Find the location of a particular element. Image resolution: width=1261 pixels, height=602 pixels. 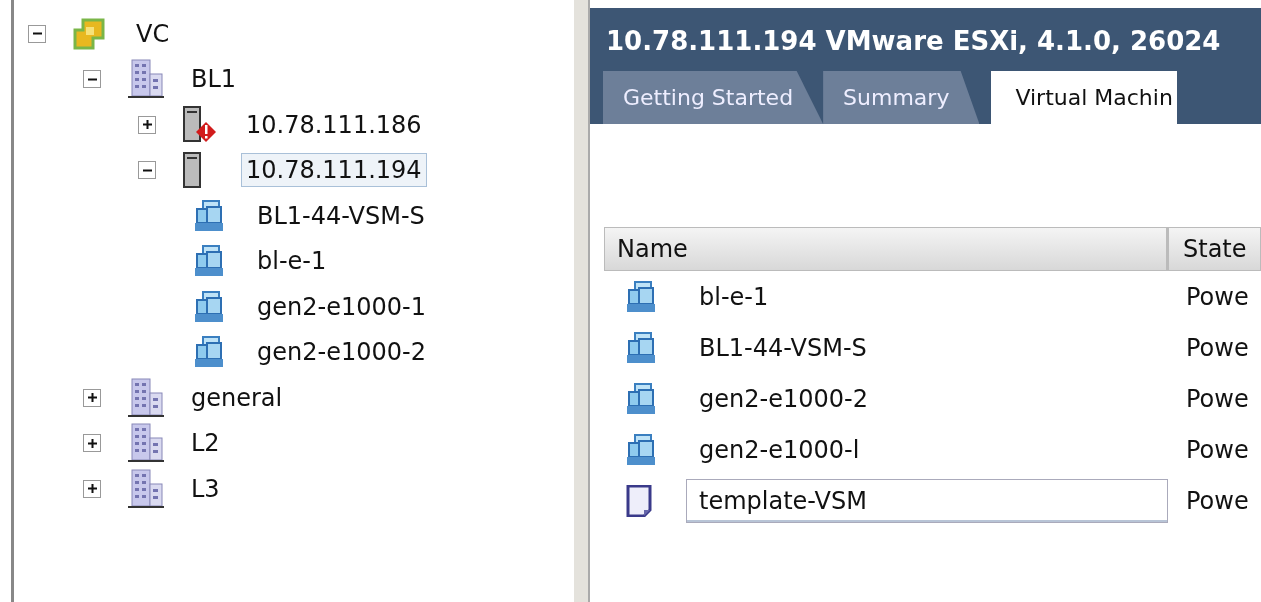

vm-name-cell: BL1-44-VSM-S is located at coordinates (927, 347).